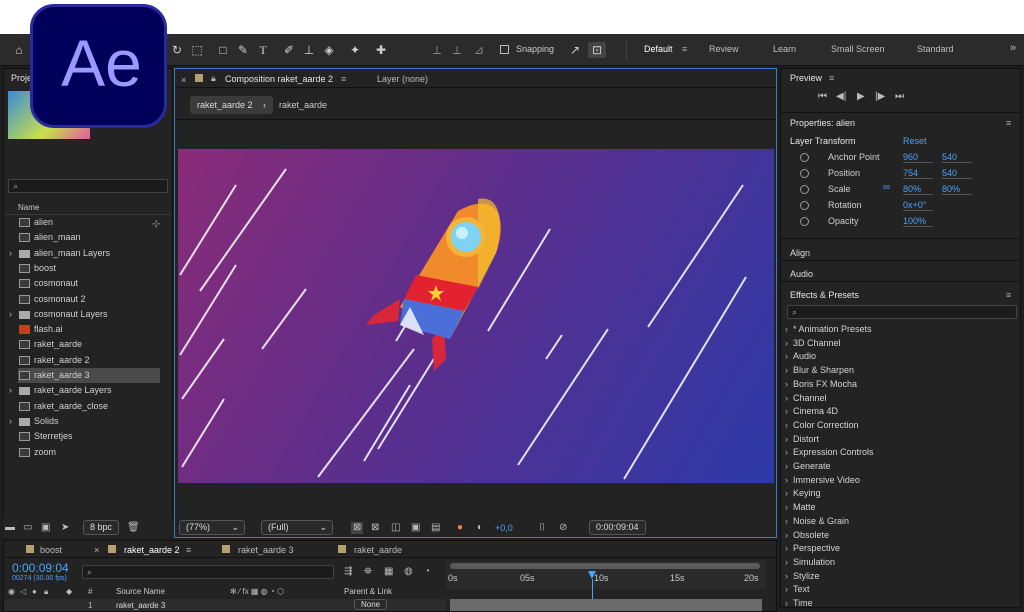 Image resolution: width=1024 pixels, height=612 pixels. What do you see at coordinates (457, 50) in the screenshot?
I see `axis-world-icon: ⟂` at bounding box center [457, 50].